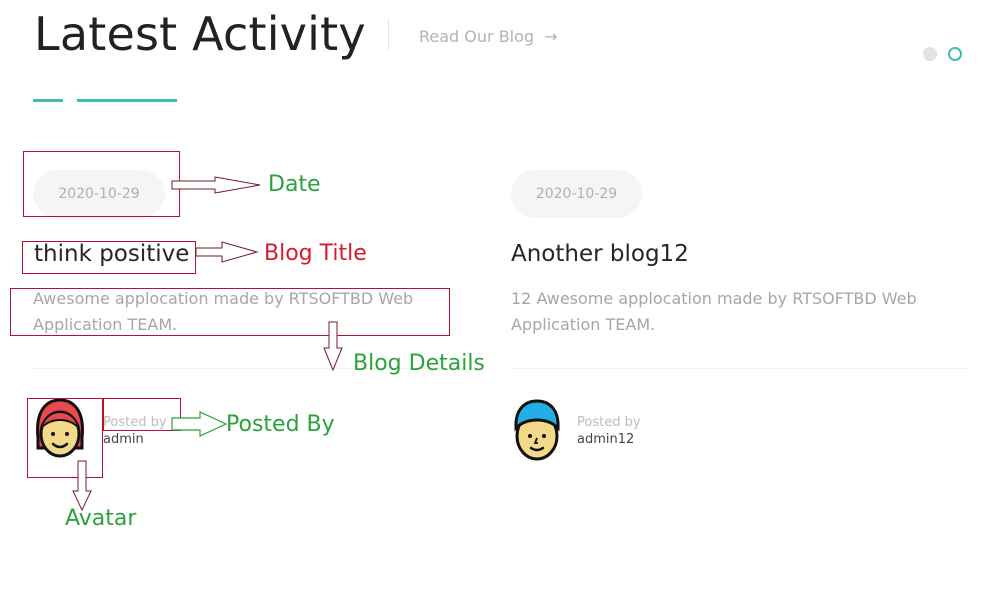  I want to click on posted-by-arrow-icon, so click(199, 424).